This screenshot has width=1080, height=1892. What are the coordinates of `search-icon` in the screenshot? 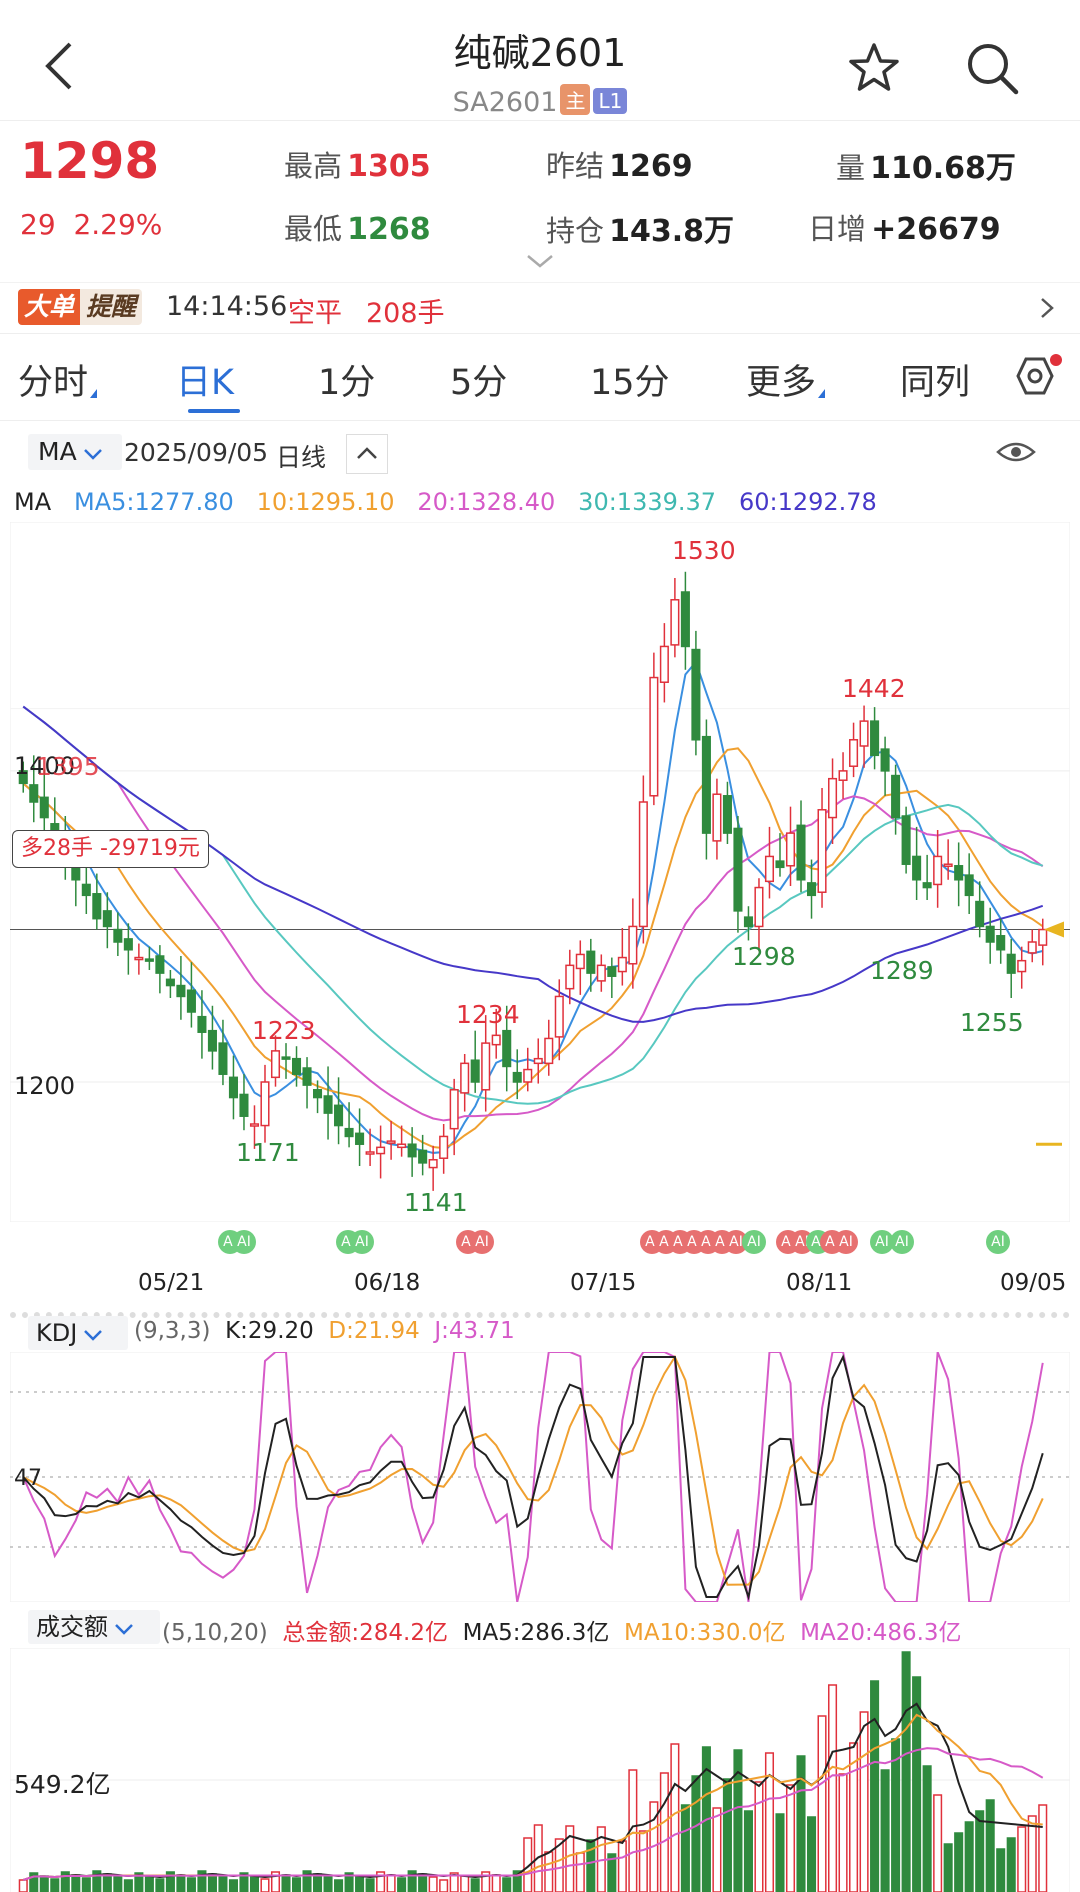 It's located at (992, 68).